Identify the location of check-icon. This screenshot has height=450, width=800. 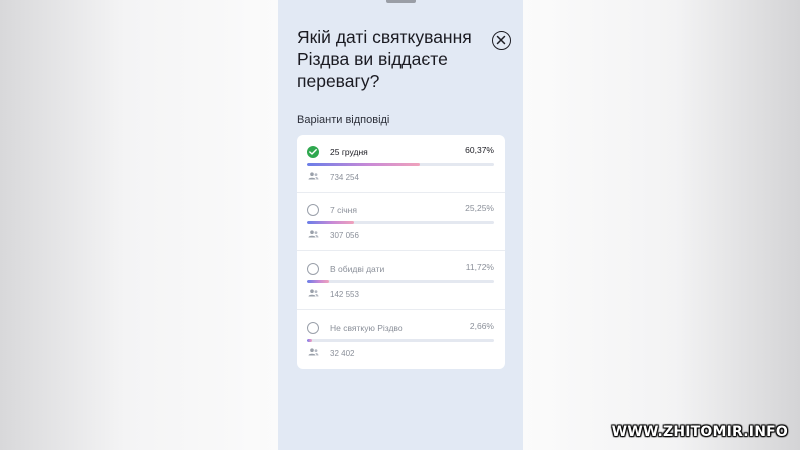
(313, 152).